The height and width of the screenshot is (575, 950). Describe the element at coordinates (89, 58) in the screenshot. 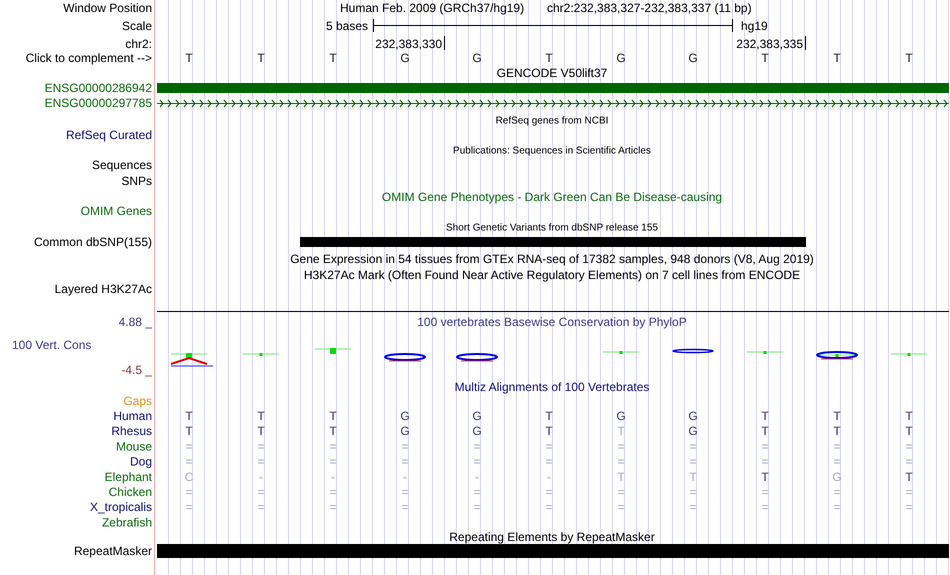

I see `complement-link: Click to complement -->` at that location.